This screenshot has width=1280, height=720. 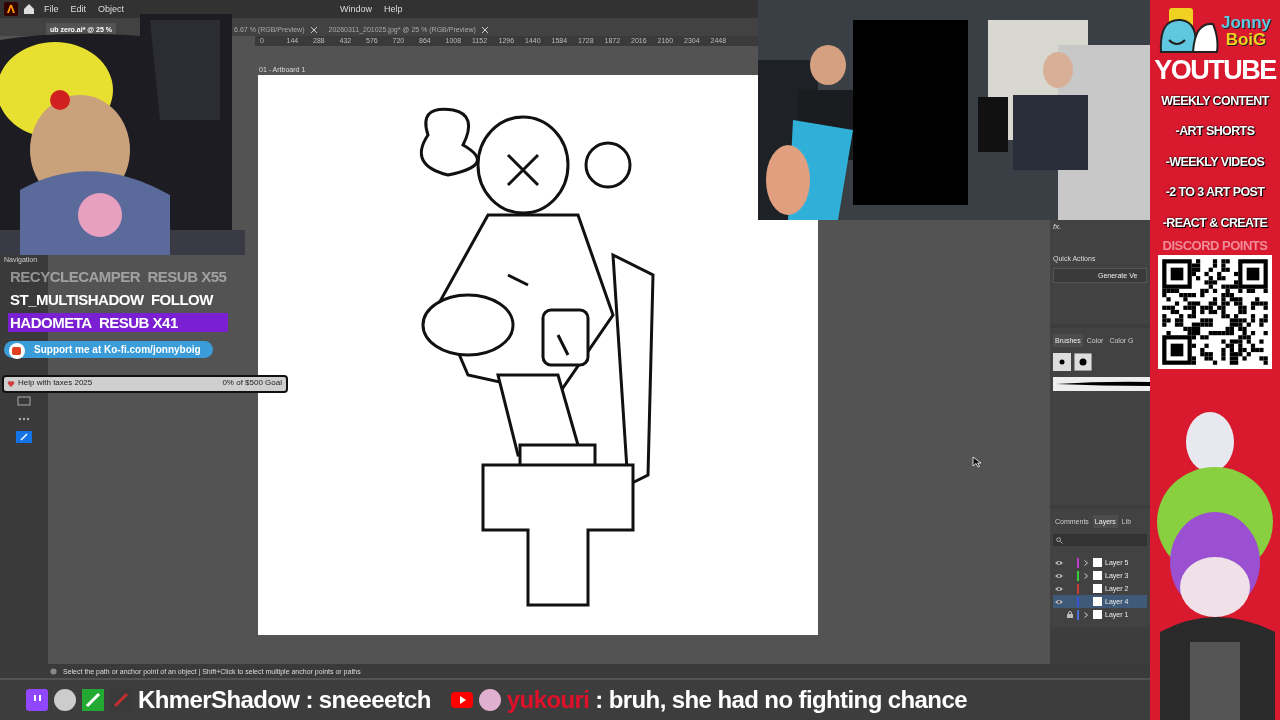 I want to click on goal-title: Help with taxes 2025, so click(x=55, y=382).